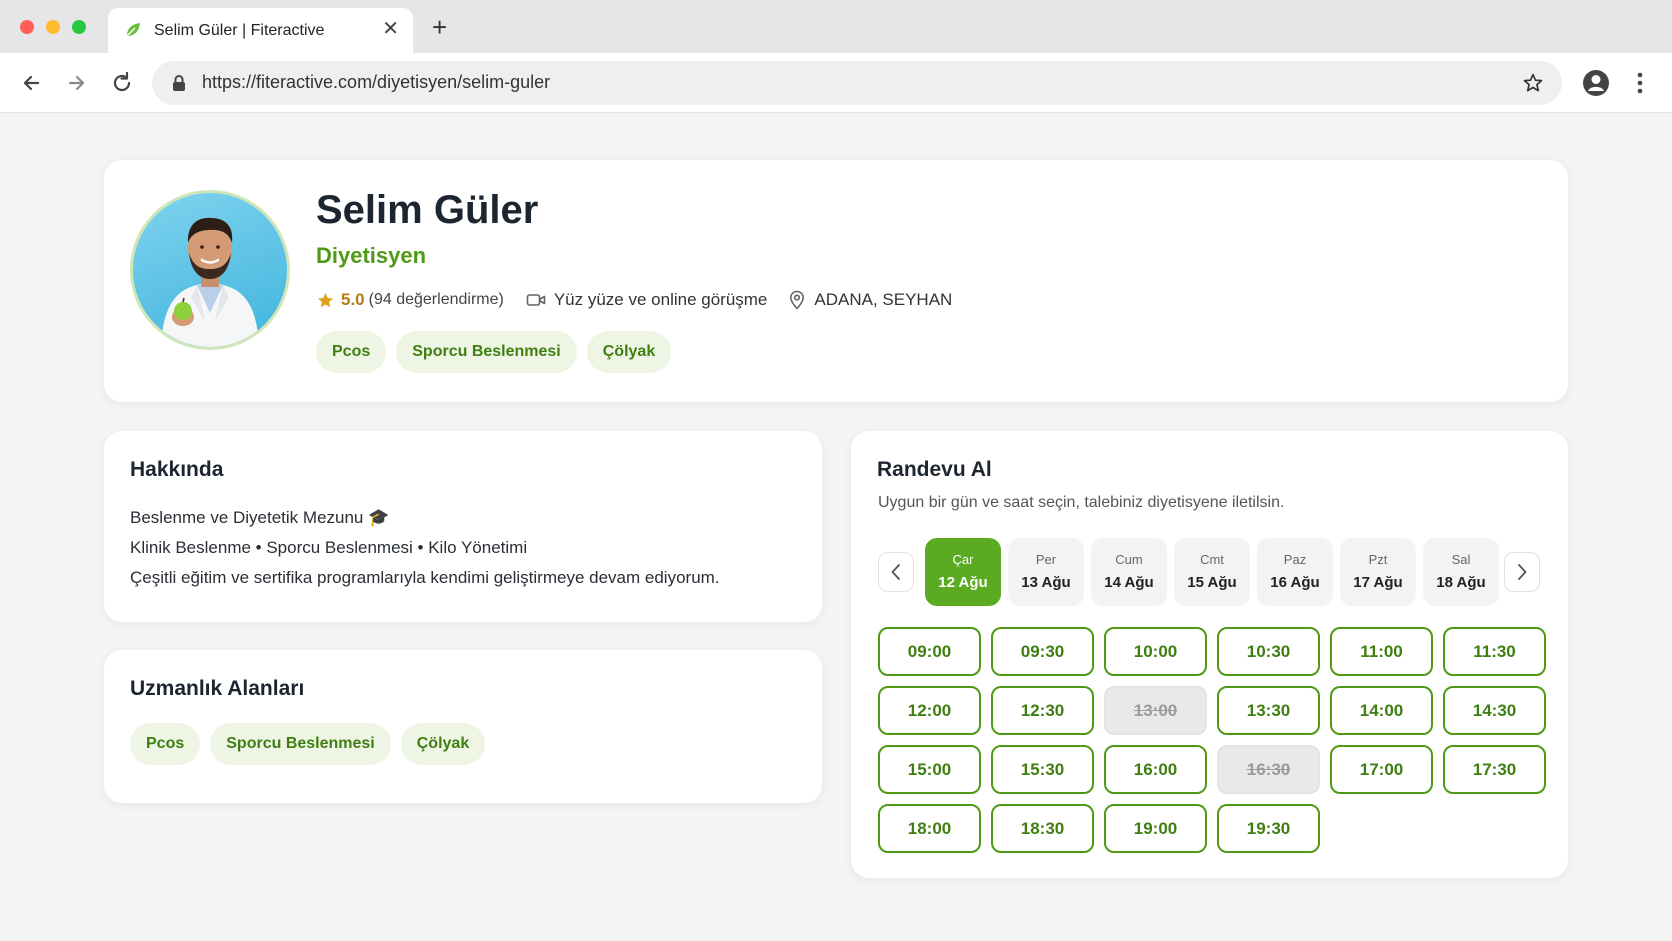 The width and height of the screenshot is (1672, 941). What do you see at coordinates (1046, 572) in the screenshot?
I see `day-button: Per 13 Ağu` at bounding box center [1046, 572].